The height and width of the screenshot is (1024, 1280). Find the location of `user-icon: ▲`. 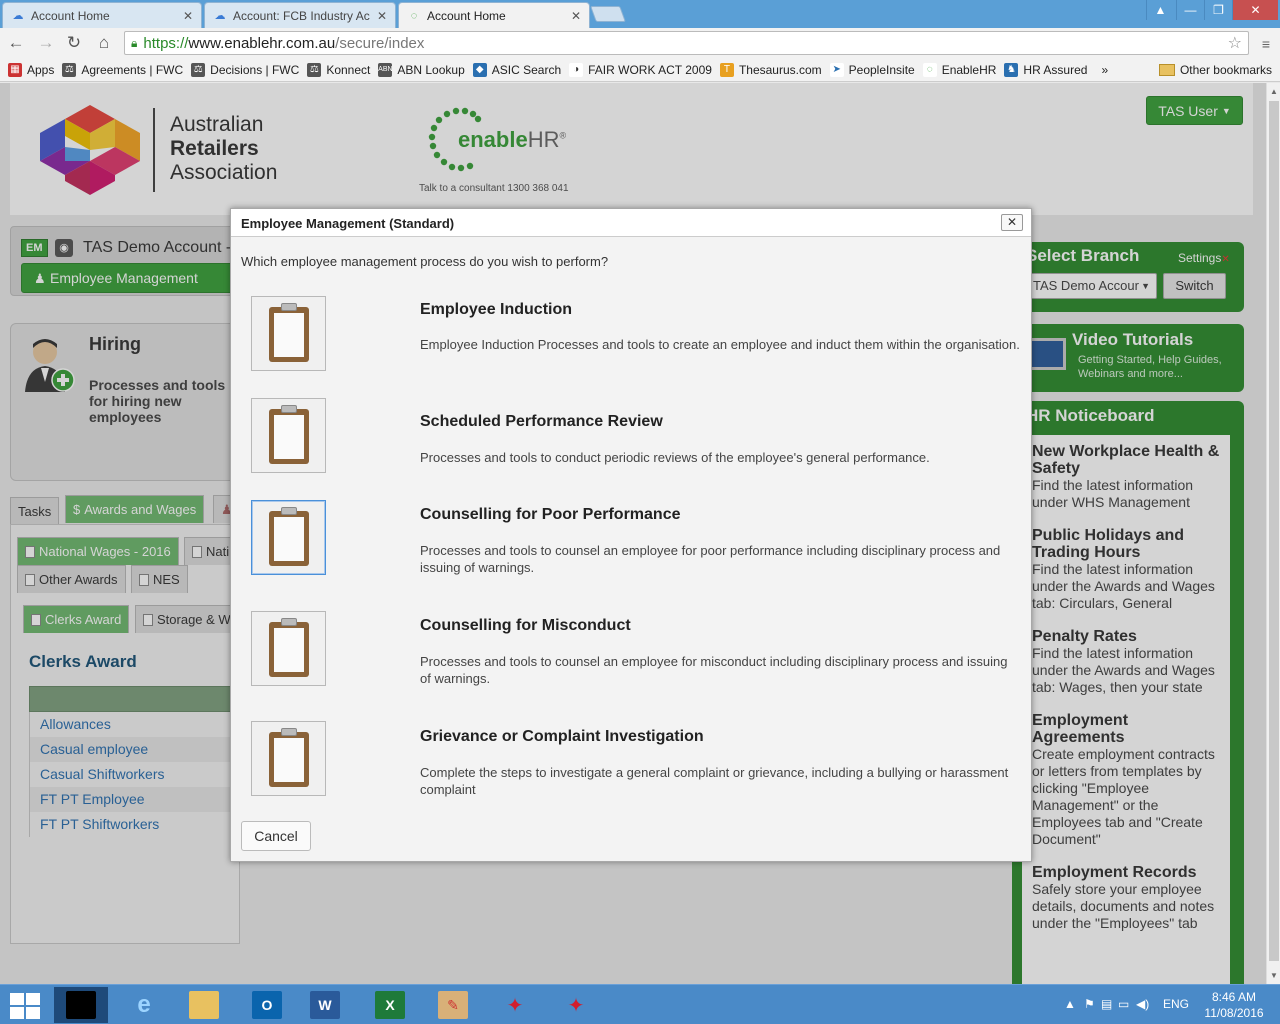

user-icon: ▲ is located at coordinates (1160, 10).